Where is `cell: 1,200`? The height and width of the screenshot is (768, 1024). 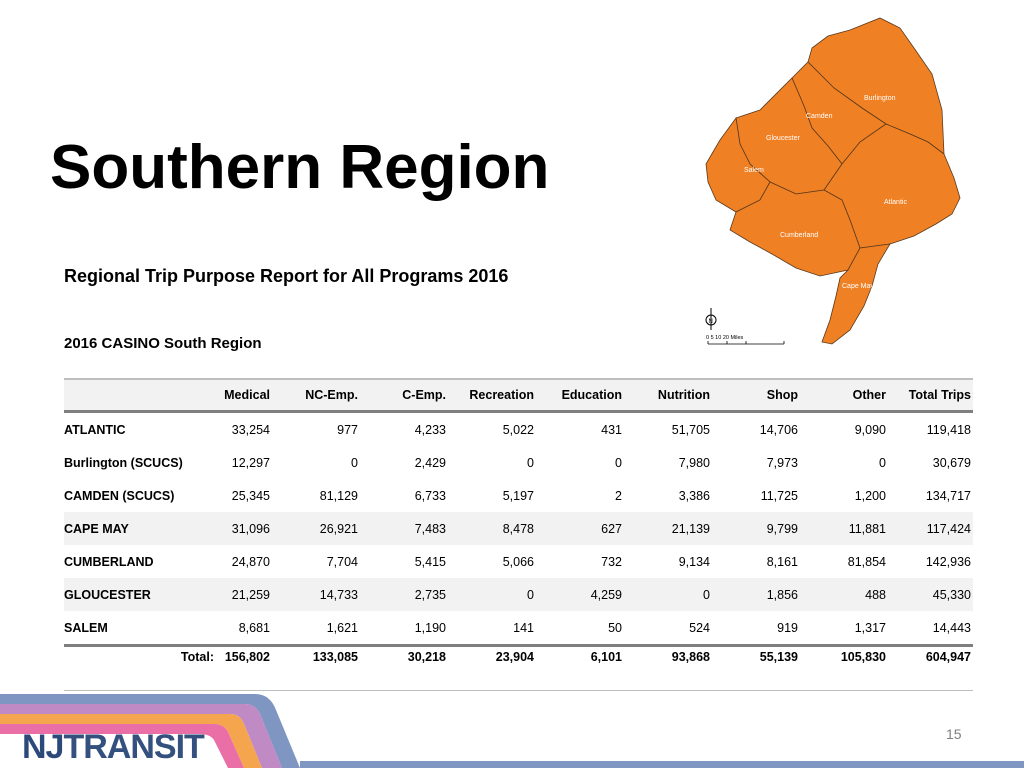 cell: 1,200 is located at coordinates (870, 495).